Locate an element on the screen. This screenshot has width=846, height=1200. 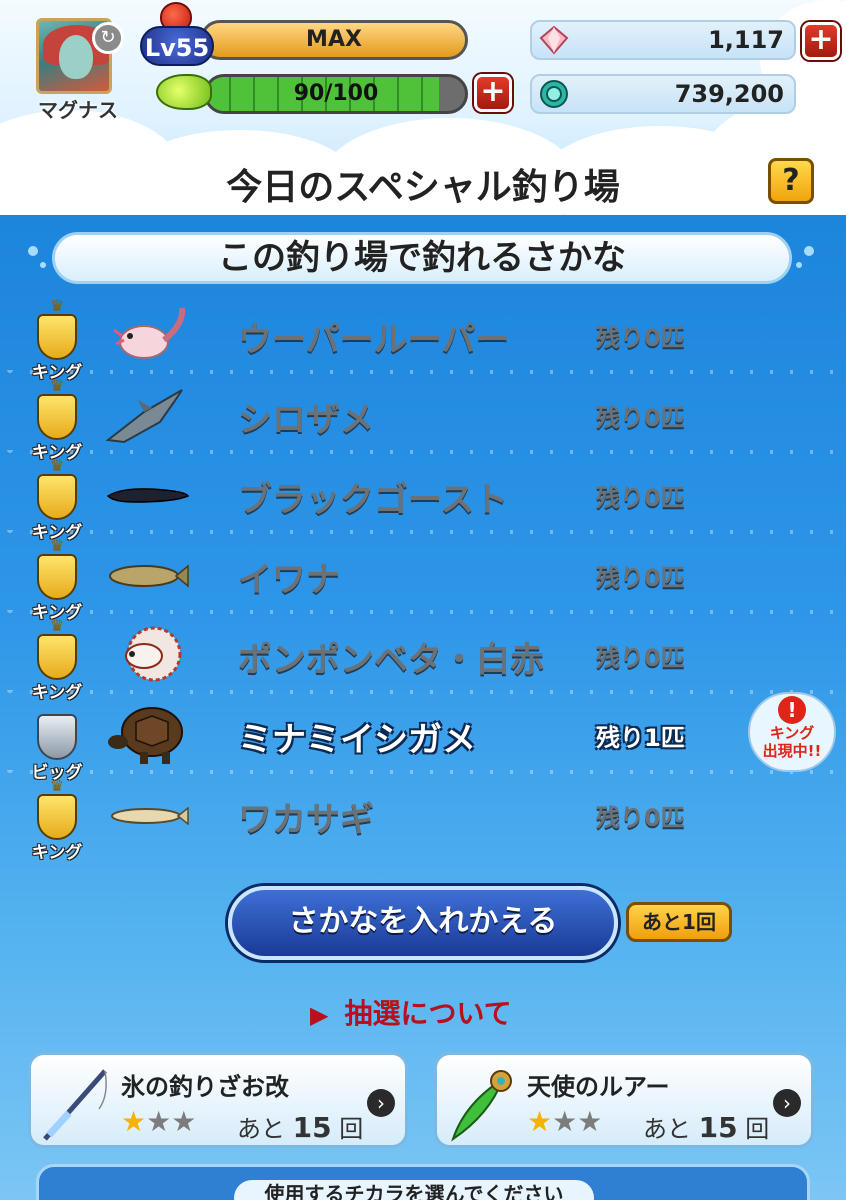
equipment-card-rod: 氷の釣りざお改 ★★★ あと 15 回 › is located at coordinates (218, 1100).